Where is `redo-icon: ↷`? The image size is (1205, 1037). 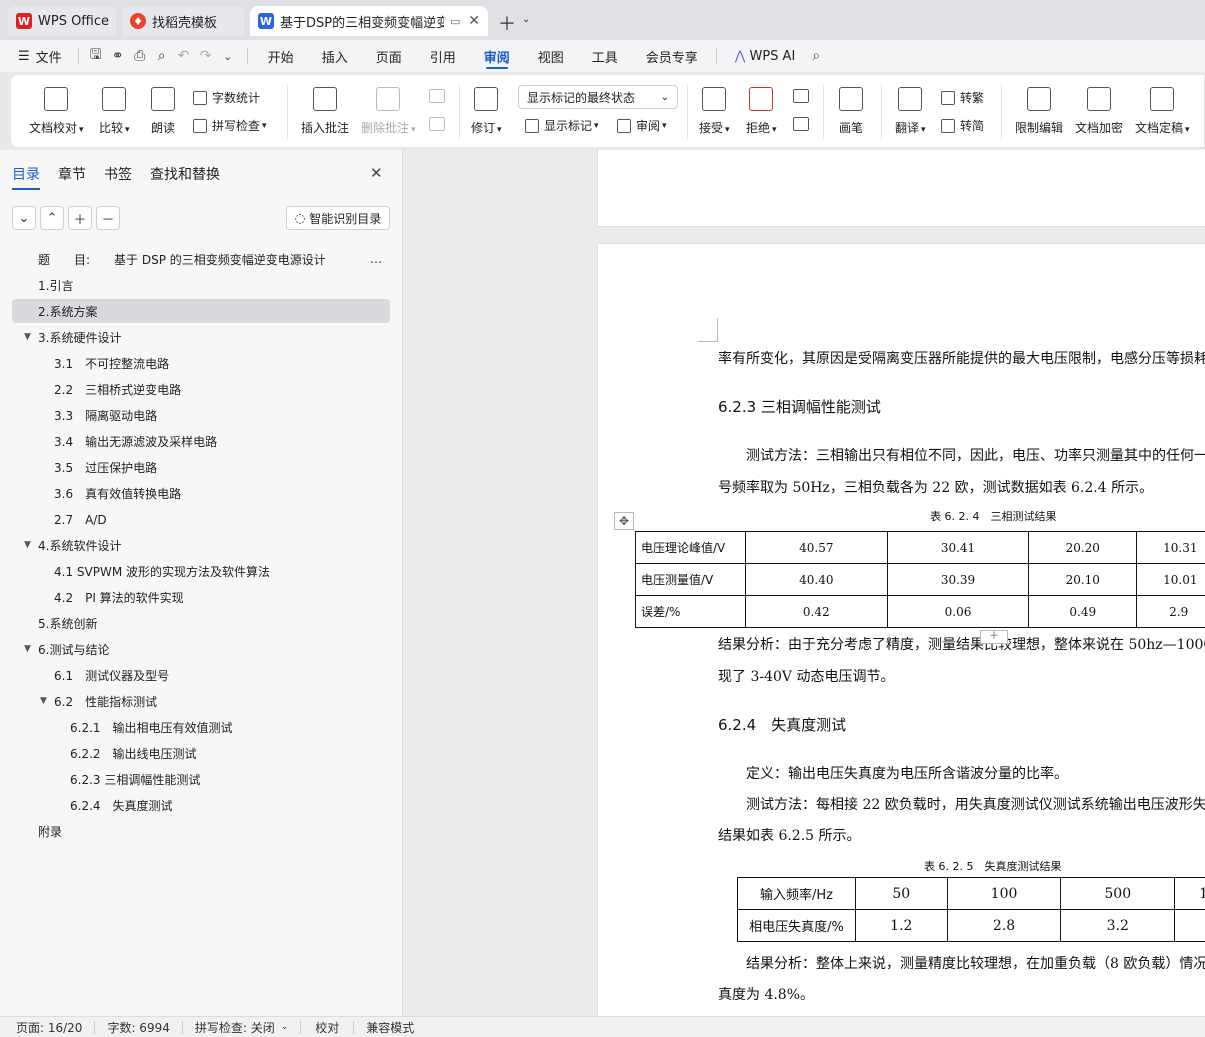 redo-icon: ↷ is located at coordinates (206, 56).